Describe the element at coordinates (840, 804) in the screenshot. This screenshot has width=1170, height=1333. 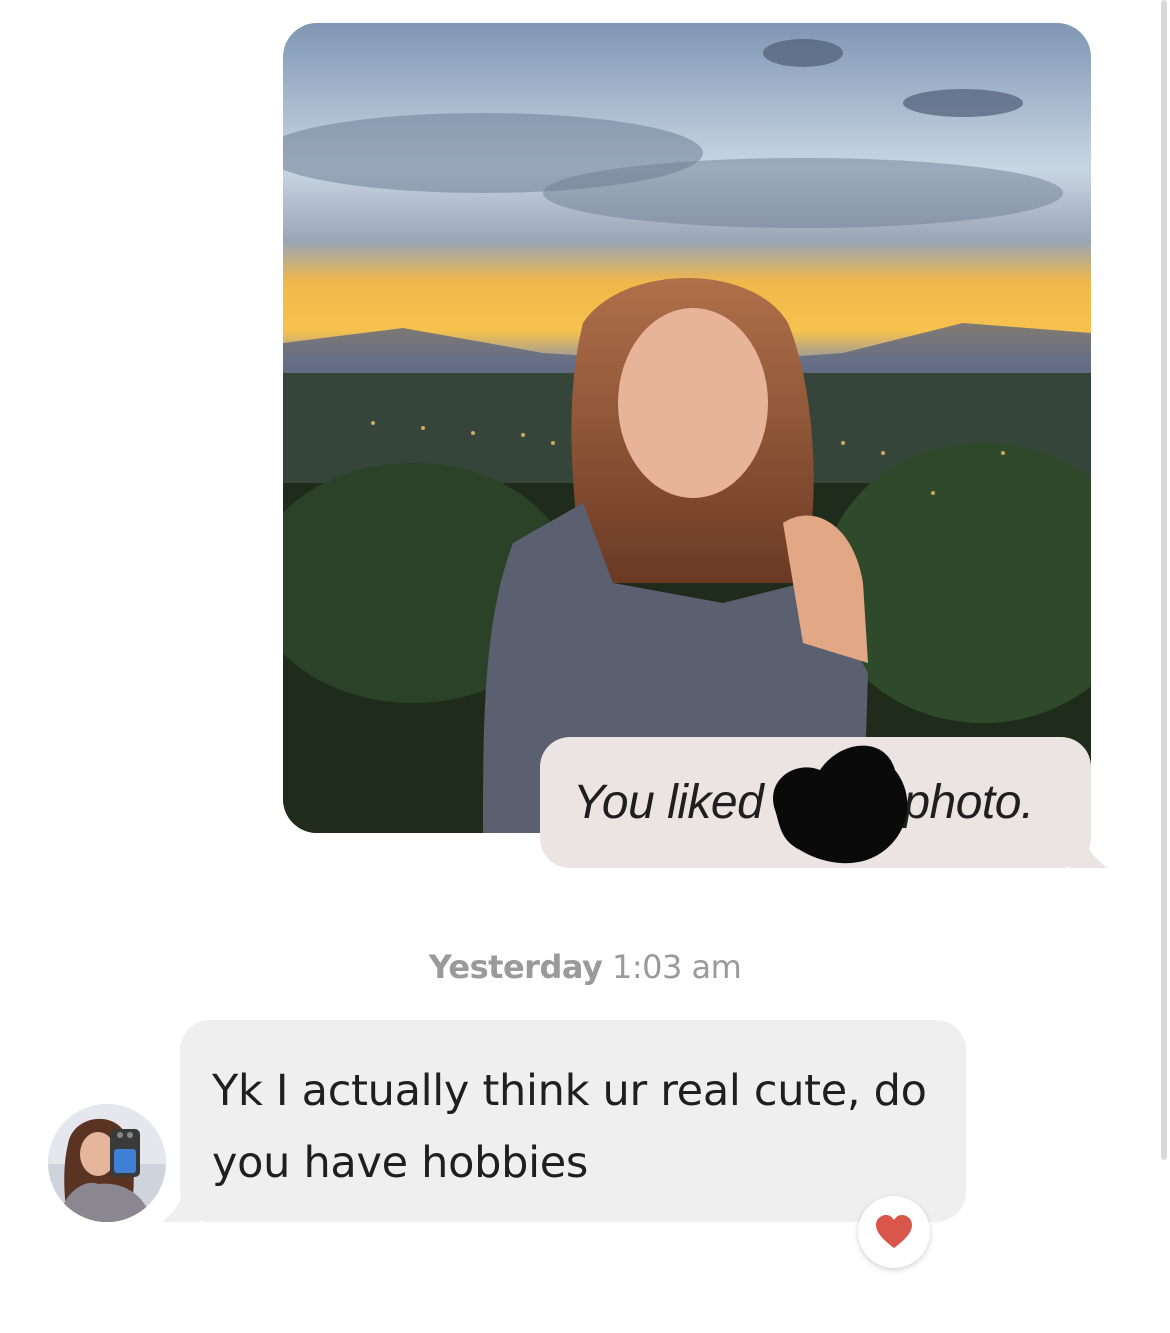
I see `redaction-mark` at that location.